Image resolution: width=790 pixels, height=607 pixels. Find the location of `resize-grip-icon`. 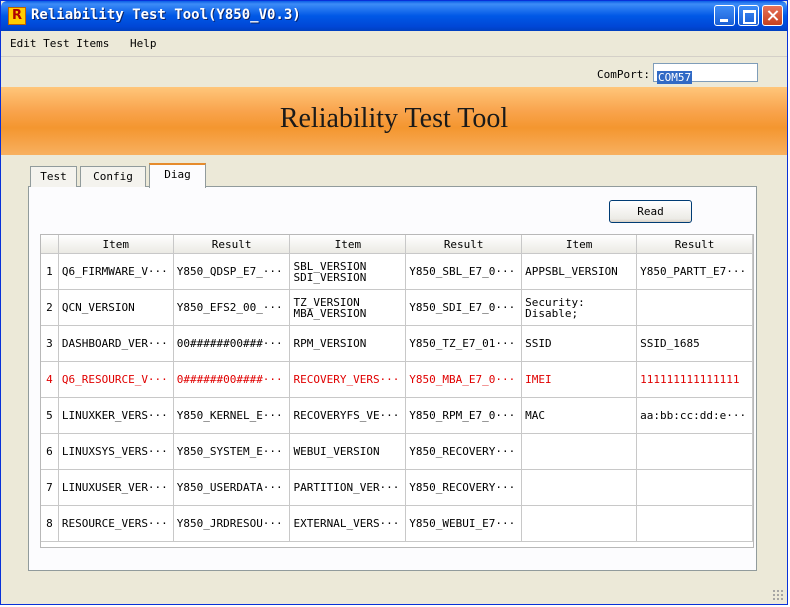

resize-grip-icon is located at coordinates (777, 594).